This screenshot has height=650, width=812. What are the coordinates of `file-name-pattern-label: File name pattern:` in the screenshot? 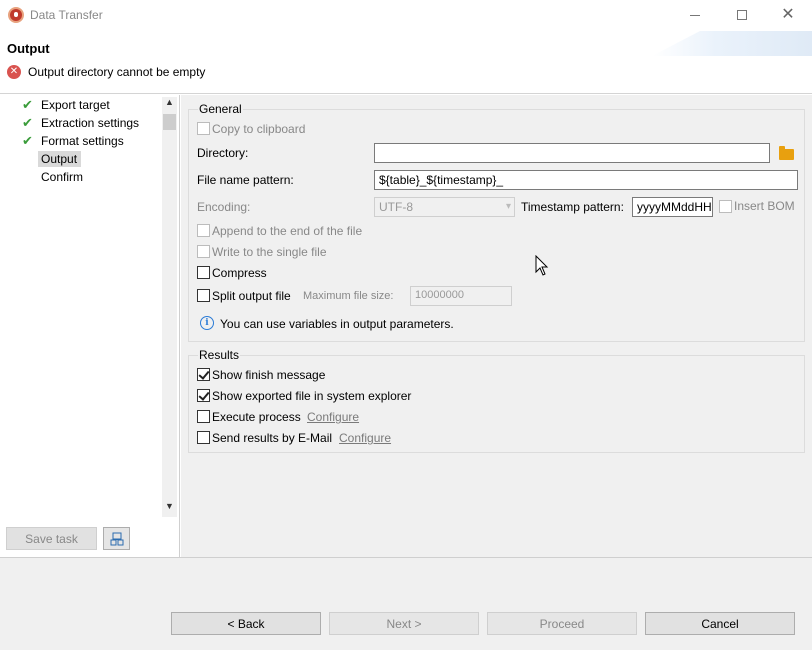 It's located at (245, 180).